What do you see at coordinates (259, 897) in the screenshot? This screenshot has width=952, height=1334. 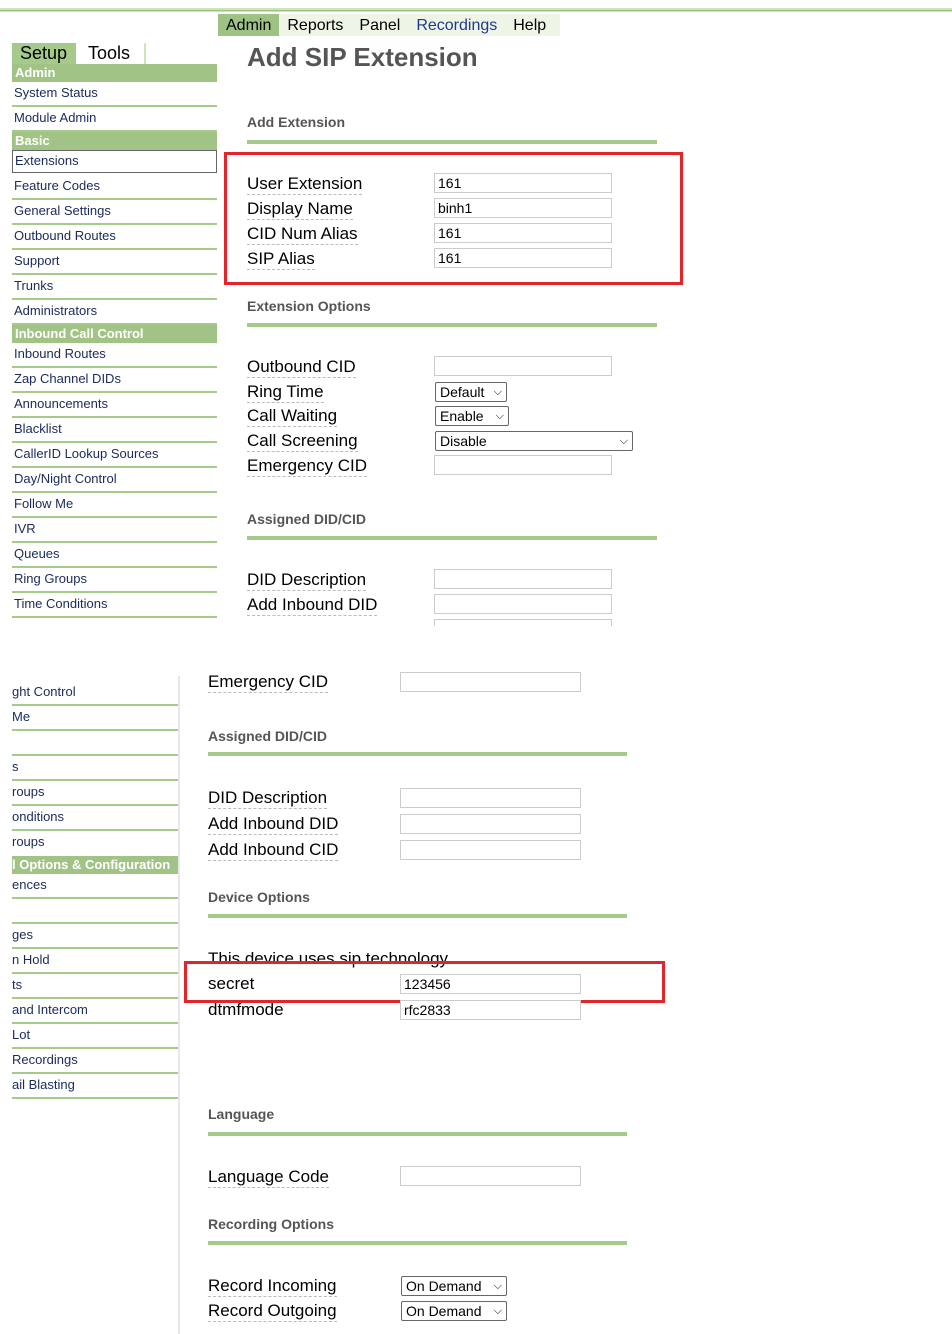 I see `section-device-options: Device Options` at bounding box center [259, 897].